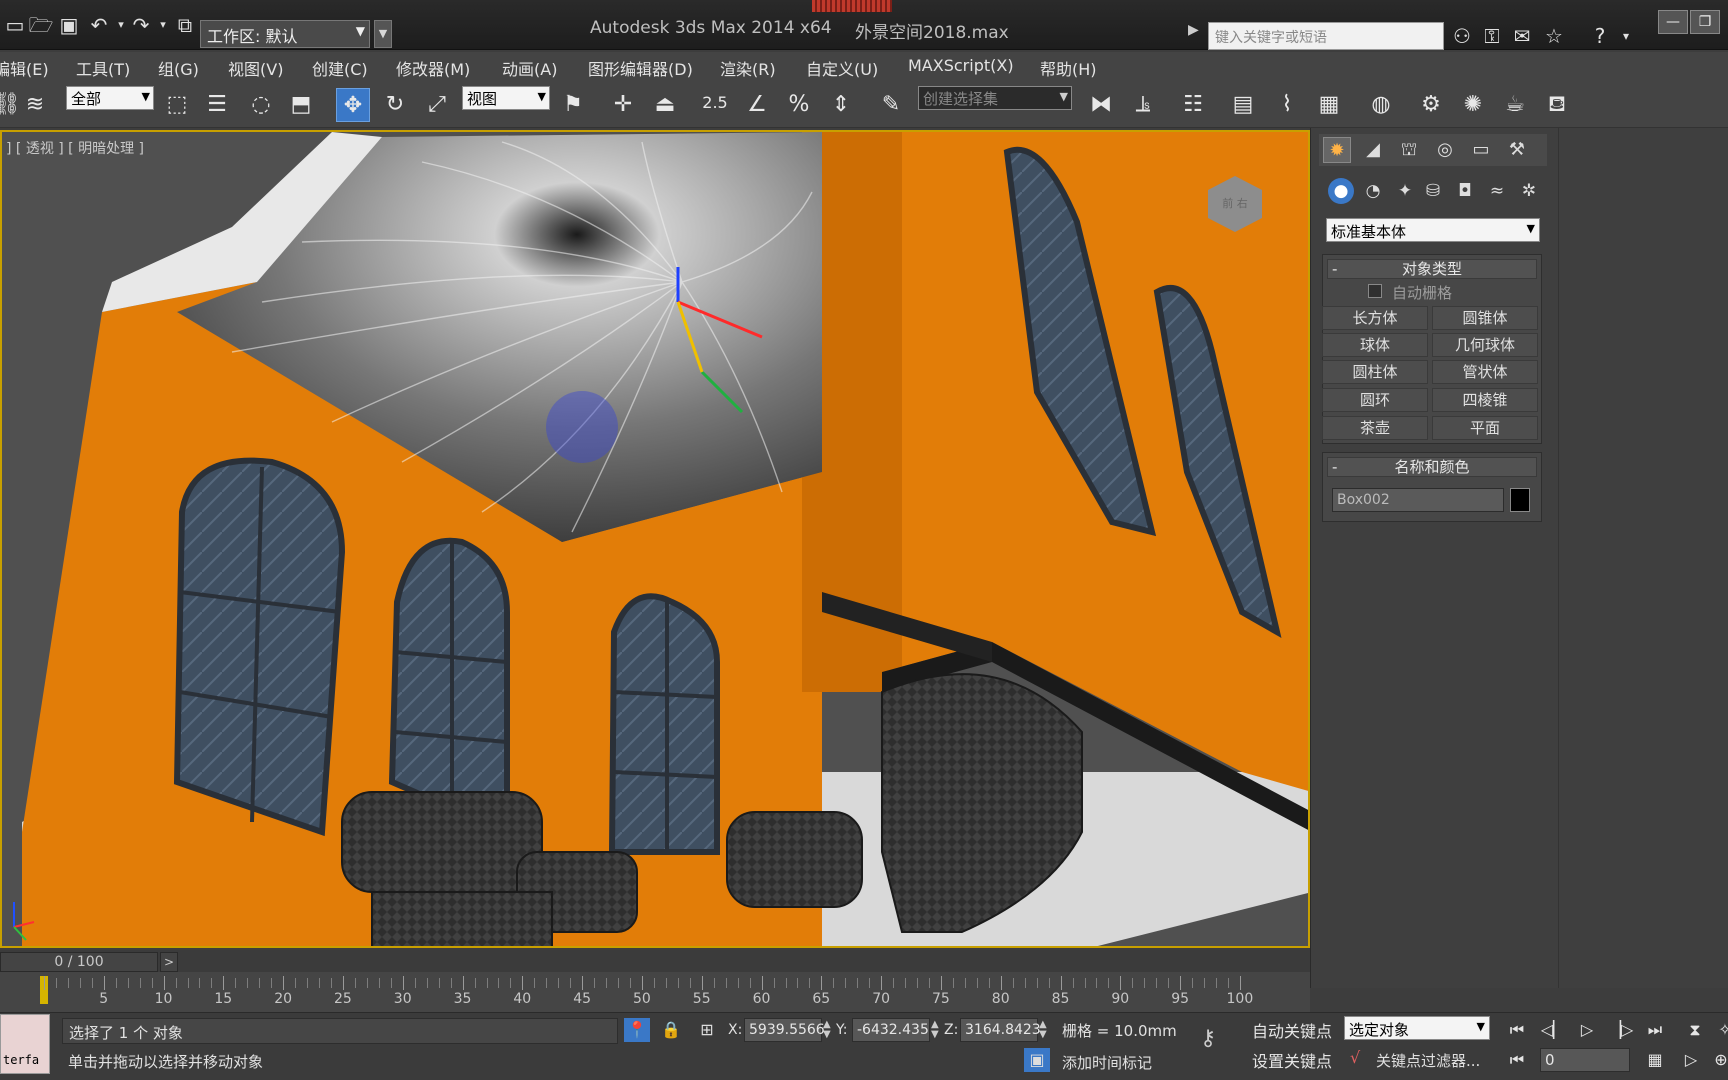  Describe the element at coordinates (1673, 22) in the screenshot. I see `minimize-button: —` at that location.